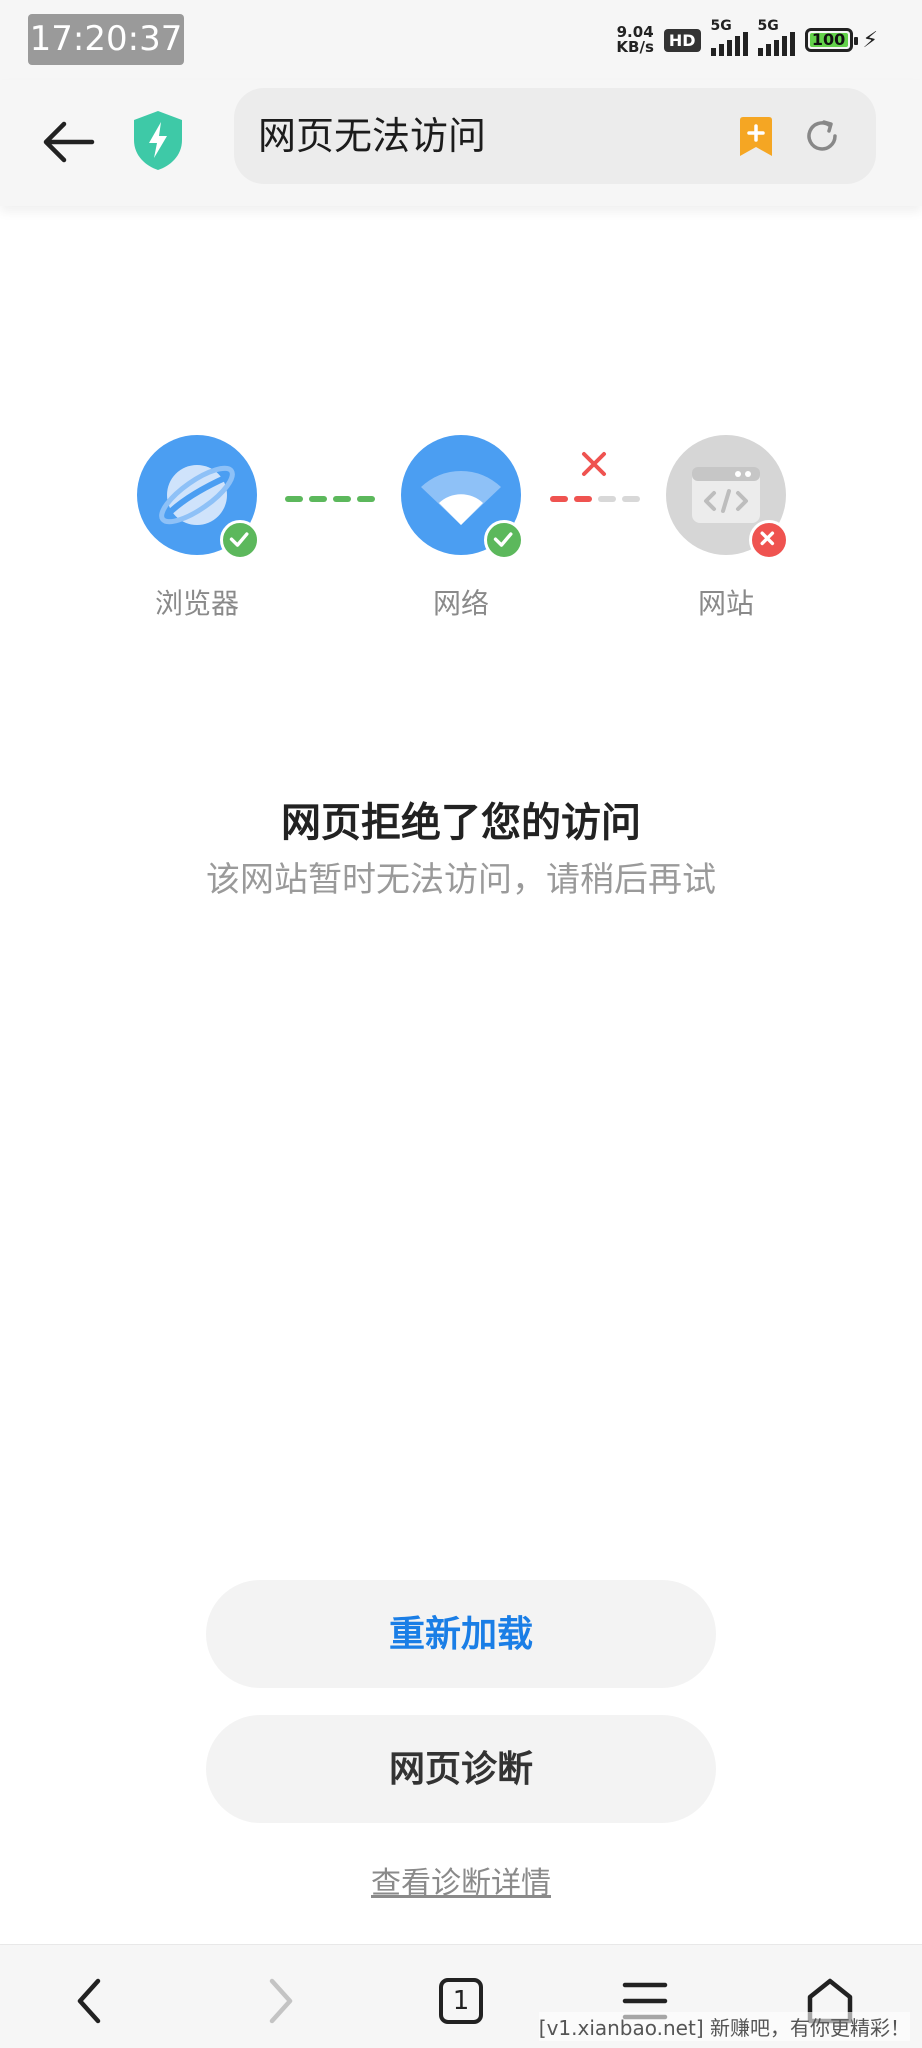 The image size is (922, 2048). What do you see at coordinates (278, 2001) in the screenshot?
I see `nav-forward-icon` at bounding box center [278, 2001].